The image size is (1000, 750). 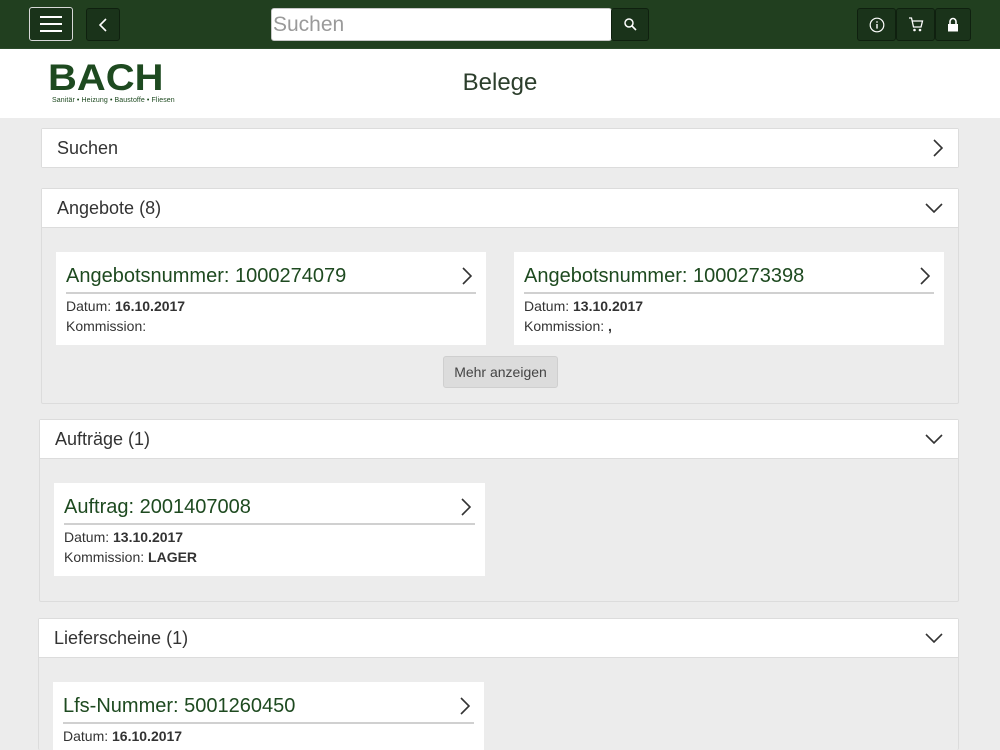 I want to click on info-icon, so click(x=876, y=24).